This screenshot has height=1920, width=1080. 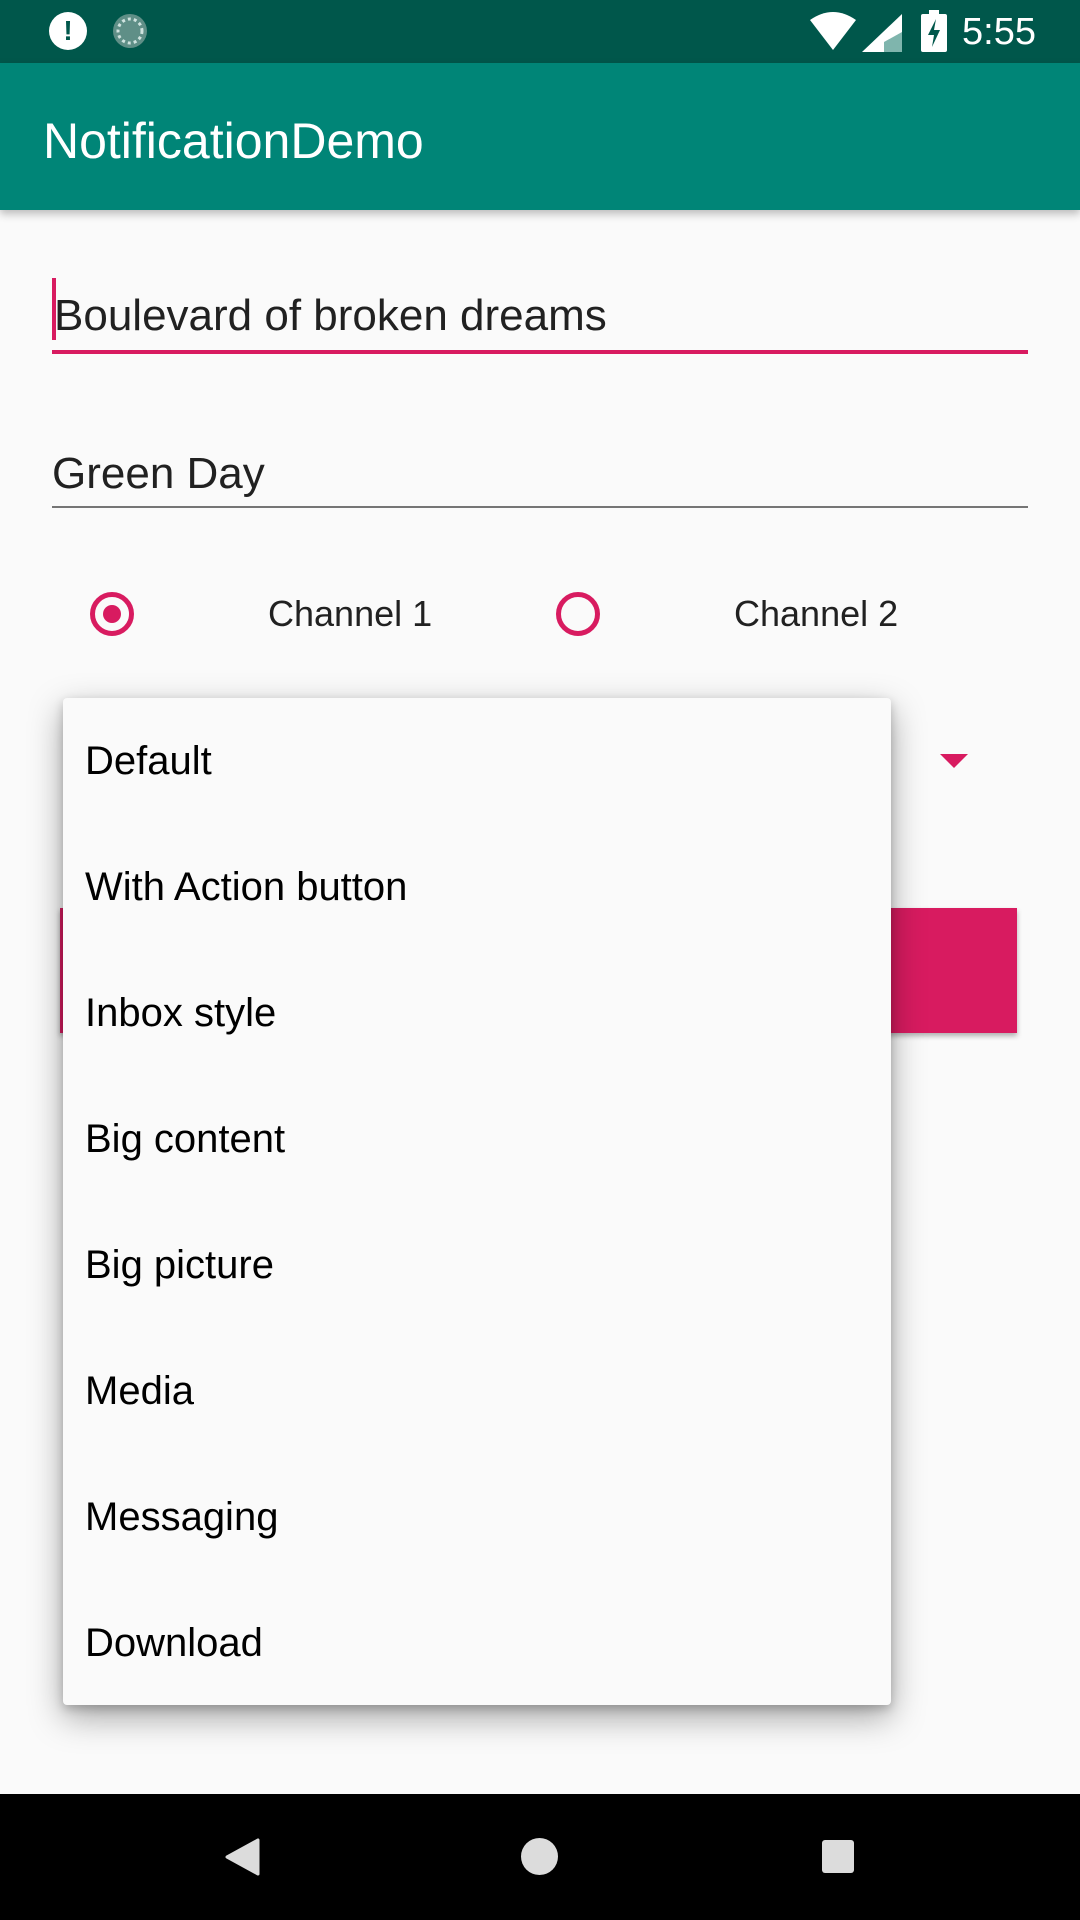 What do you see at coordinates (954, 761) in the screenshot?
I see `spinner-dropdown-arrow-icon` at bounding box center [954, 761].